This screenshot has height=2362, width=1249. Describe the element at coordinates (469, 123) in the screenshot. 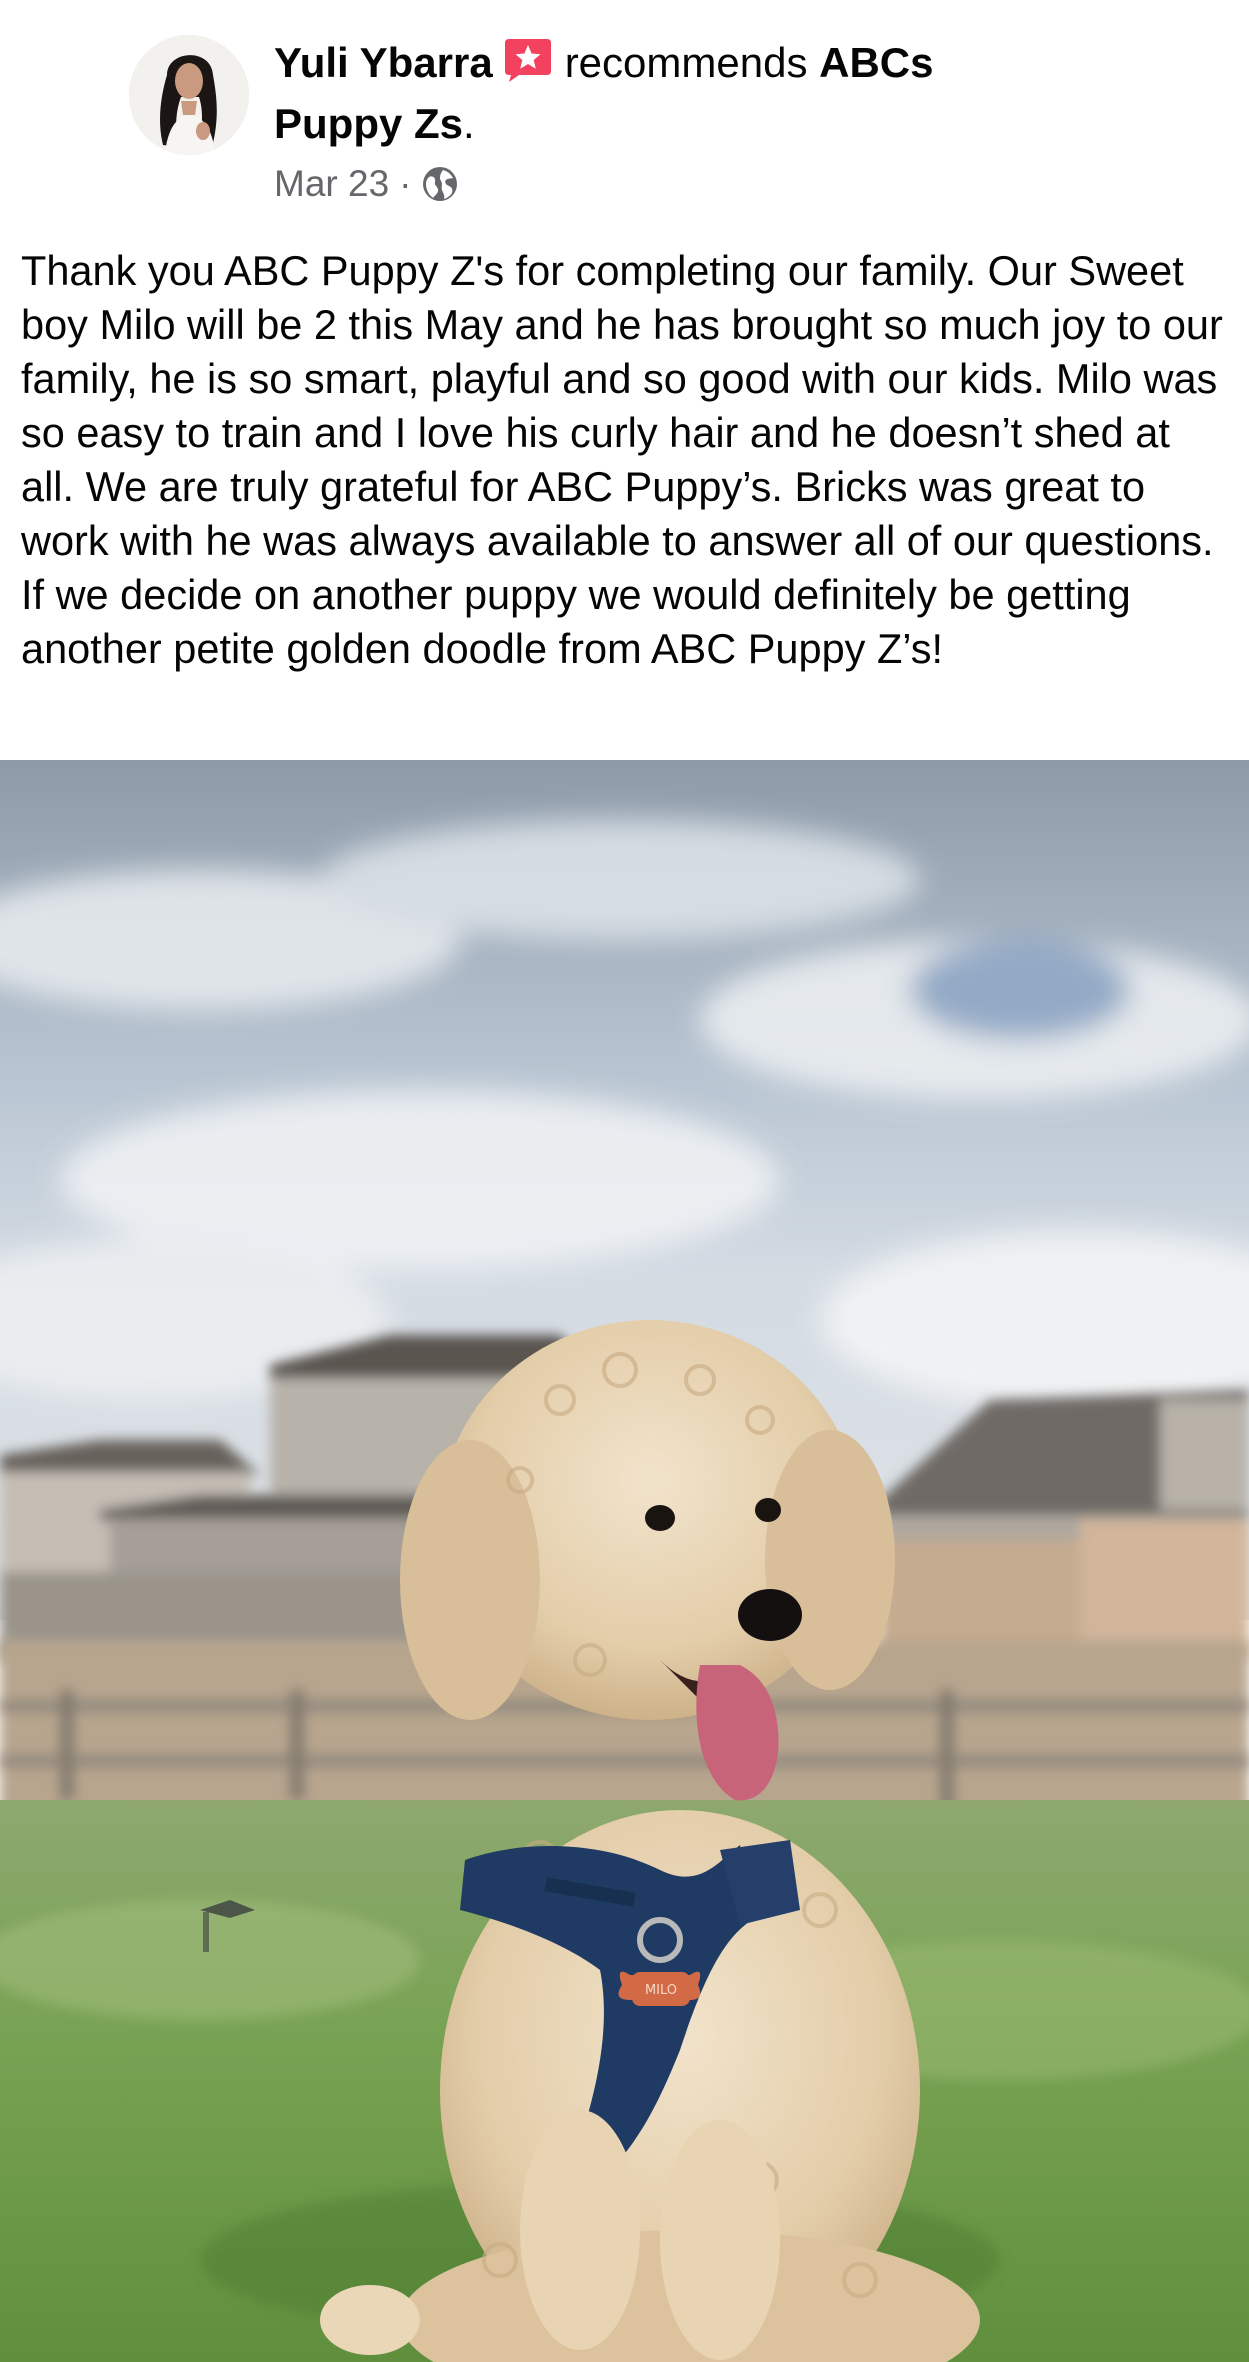

I see `title-period: .` at that location.